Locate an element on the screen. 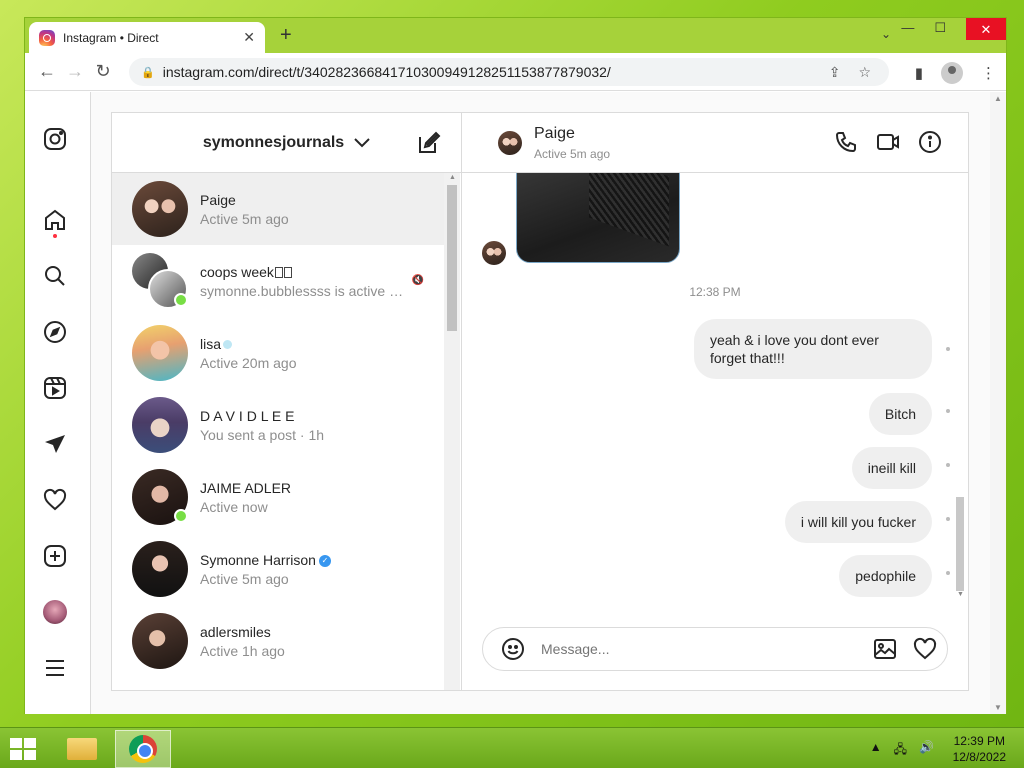  notifications-heart-icon is located at coordinates (55, 500).